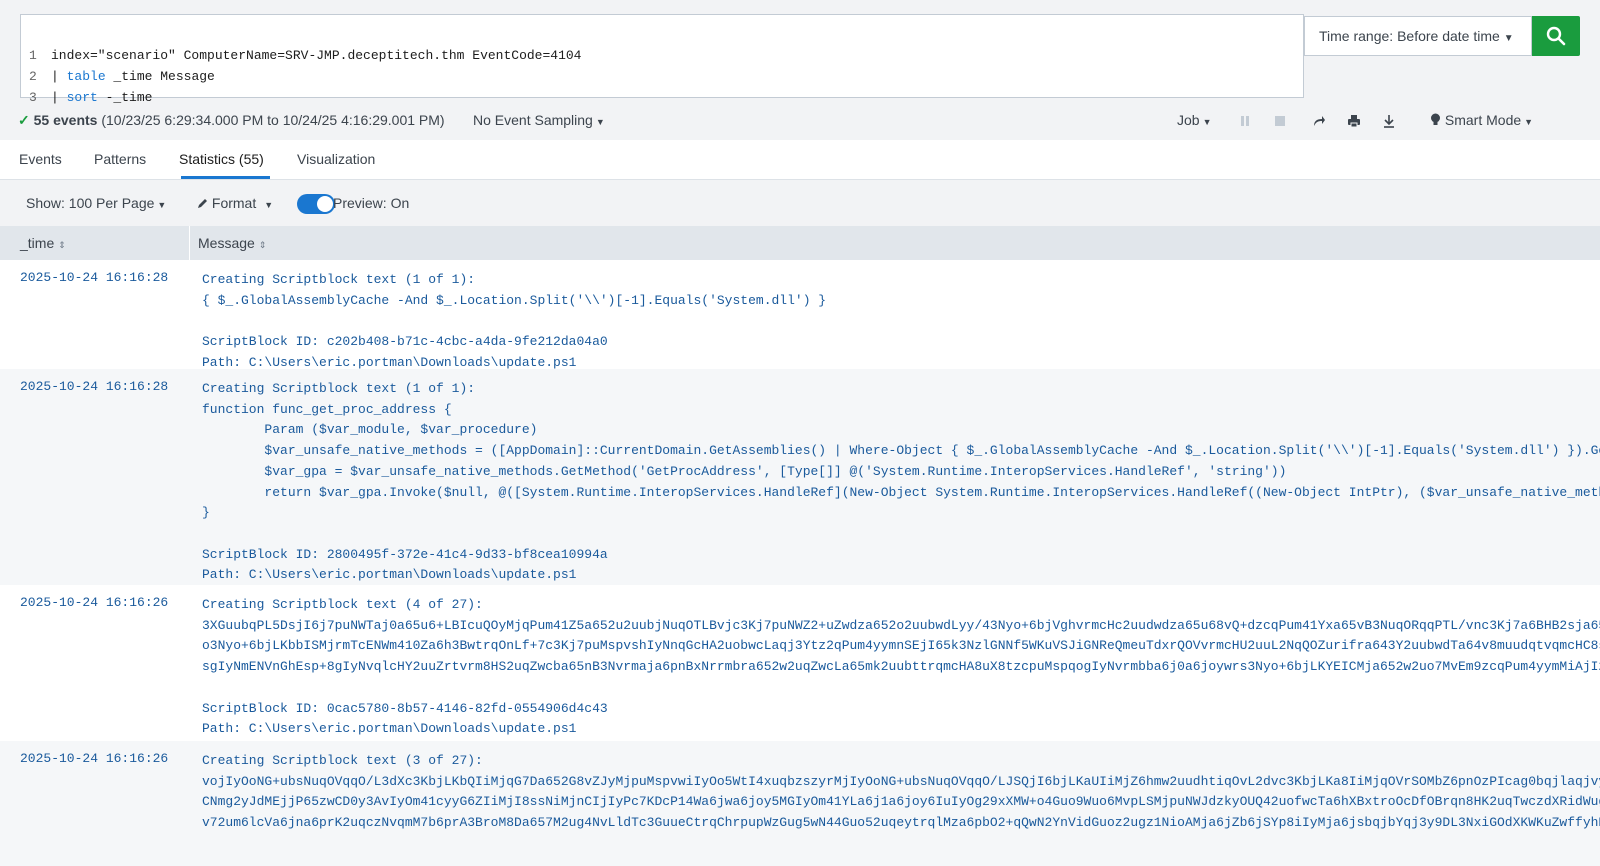 The width and height of the screenshot is (1600, 866). Describe the element at coordinates (189, 243) in the screenshot. I see `column-divider` at that location.